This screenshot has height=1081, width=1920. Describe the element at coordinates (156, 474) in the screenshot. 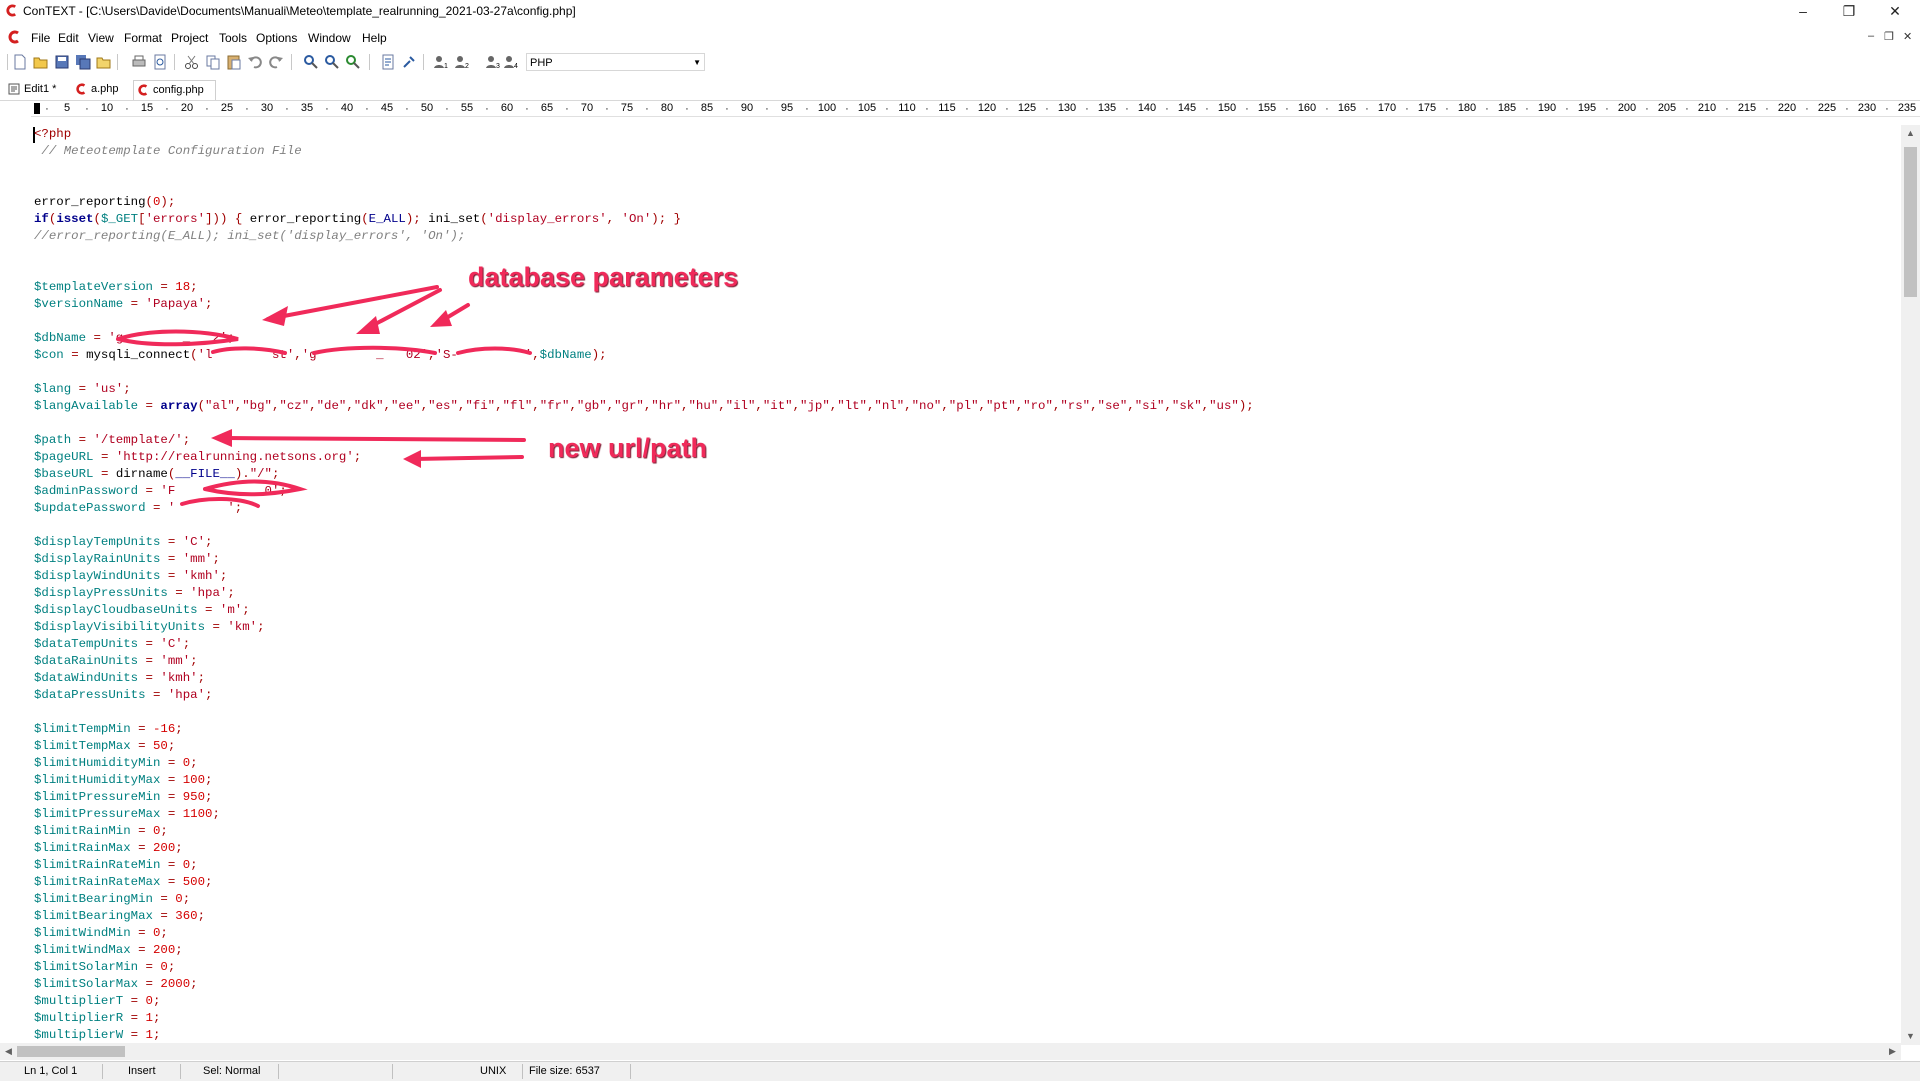

I see `code-line: $baseURL = dirname(__FILE__)."/";` at that location.